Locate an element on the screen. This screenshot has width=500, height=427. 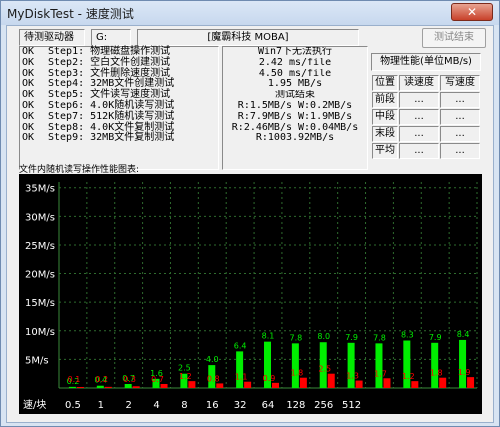
read-value-label: 8.1 is located at coordinates (268, 336).